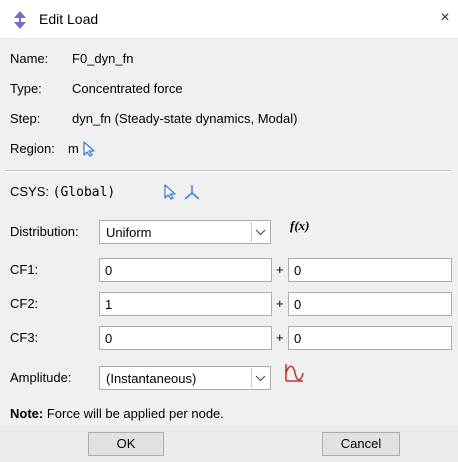 Image resolution: width=458 pixels, height=462 pixels. Describe the element at coordinates (27, 413) in the screenshot. I see `note-label: Note:` at that location.